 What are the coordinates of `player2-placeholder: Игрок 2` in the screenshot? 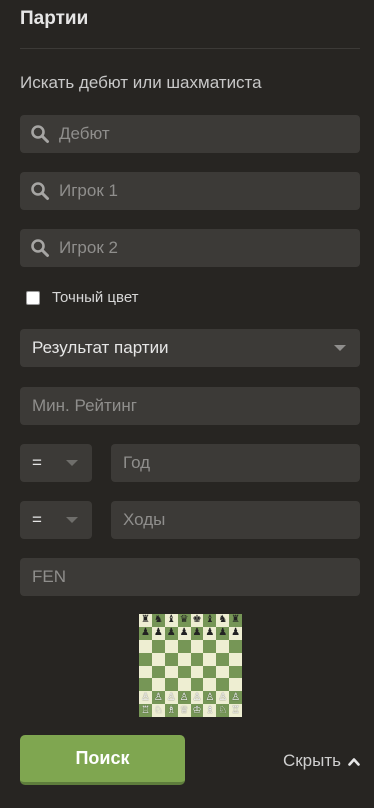 It's located at (88, 247).